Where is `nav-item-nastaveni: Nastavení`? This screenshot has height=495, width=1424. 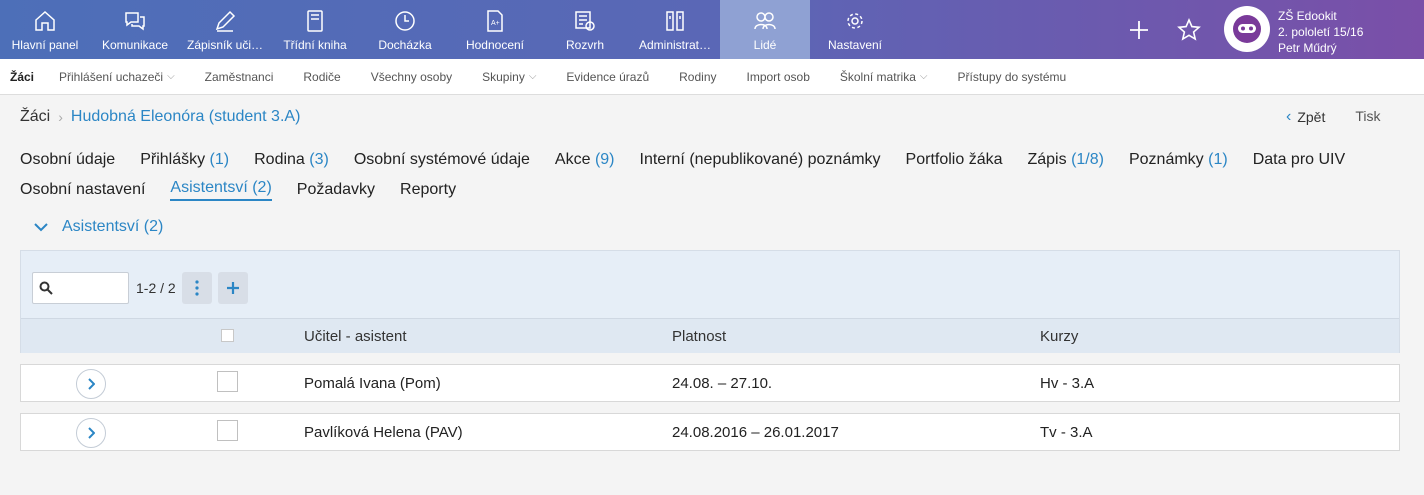 nav-item-nastaveni: Nastavení is located at coordinates (855, 29).